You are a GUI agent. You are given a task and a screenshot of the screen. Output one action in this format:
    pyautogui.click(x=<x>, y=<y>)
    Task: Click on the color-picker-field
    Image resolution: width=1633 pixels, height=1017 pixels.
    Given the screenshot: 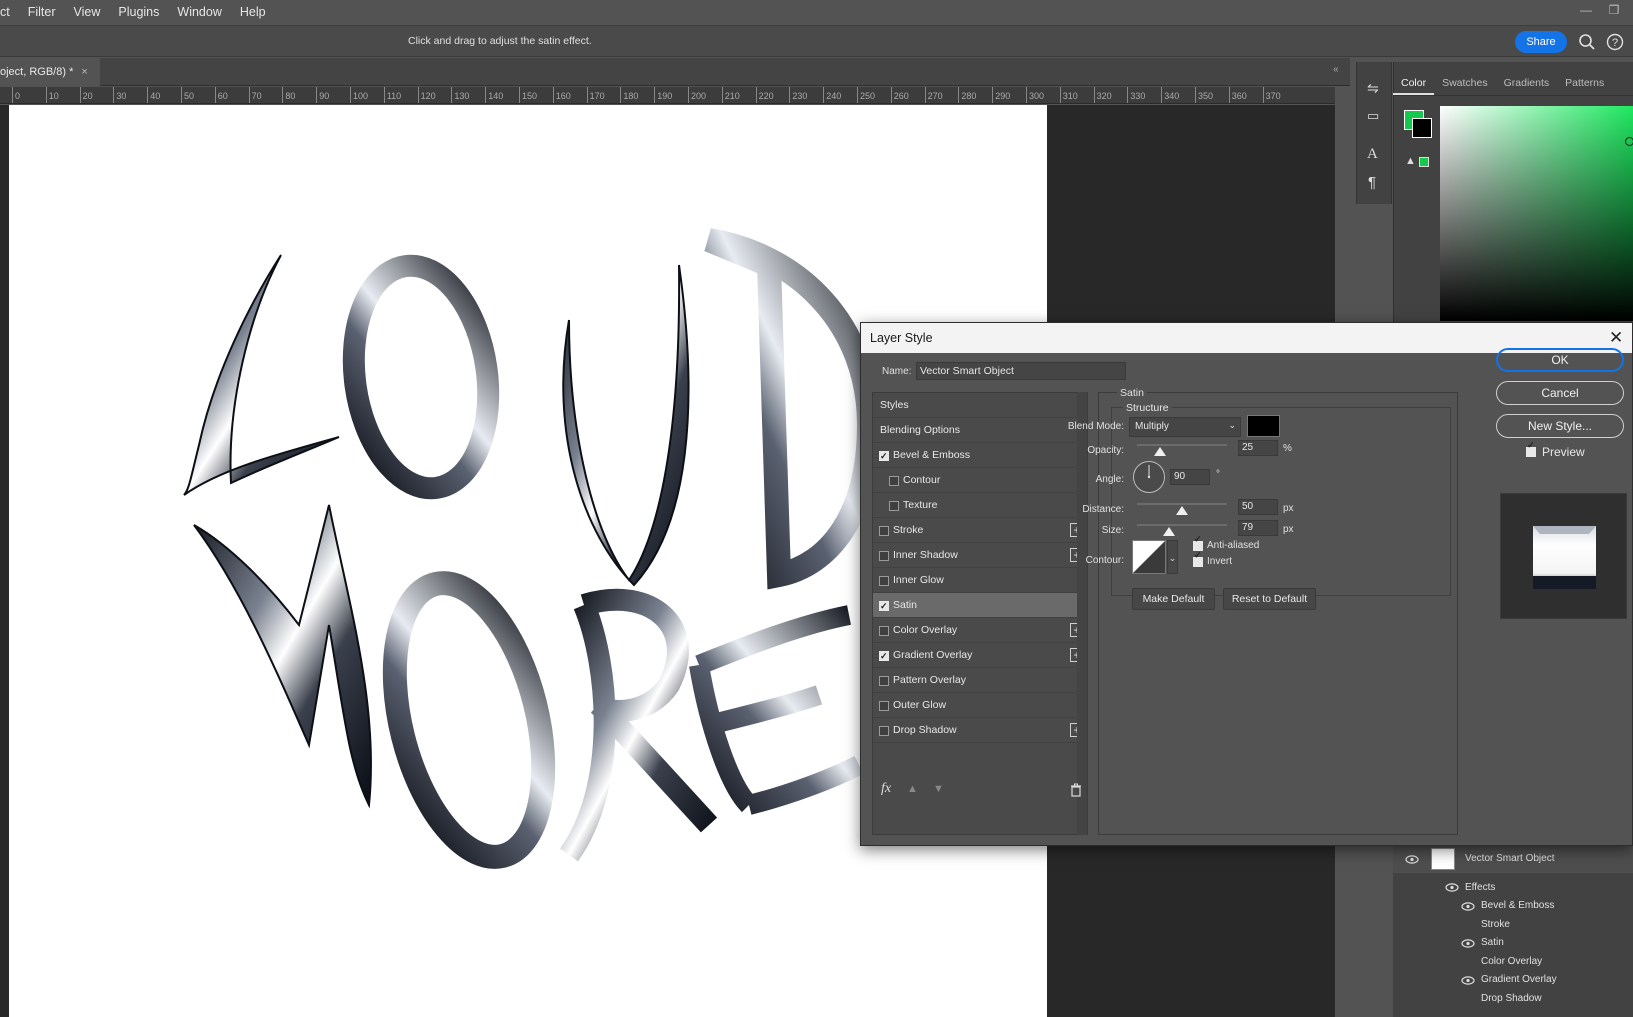 What is the action you would take?
    pyautogui.click(x=1536, y=213)
    